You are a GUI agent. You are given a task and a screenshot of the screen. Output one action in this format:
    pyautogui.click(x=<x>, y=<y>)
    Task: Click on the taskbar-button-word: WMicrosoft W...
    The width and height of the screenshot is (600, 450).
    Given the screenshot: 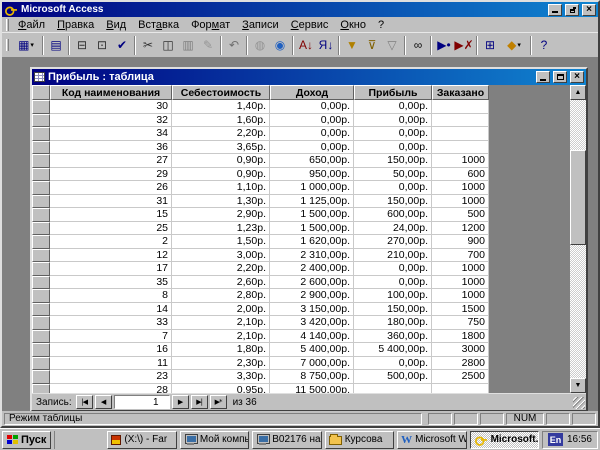 What is the action you would take?
    pyautogui.click(x=432, y=439)
    